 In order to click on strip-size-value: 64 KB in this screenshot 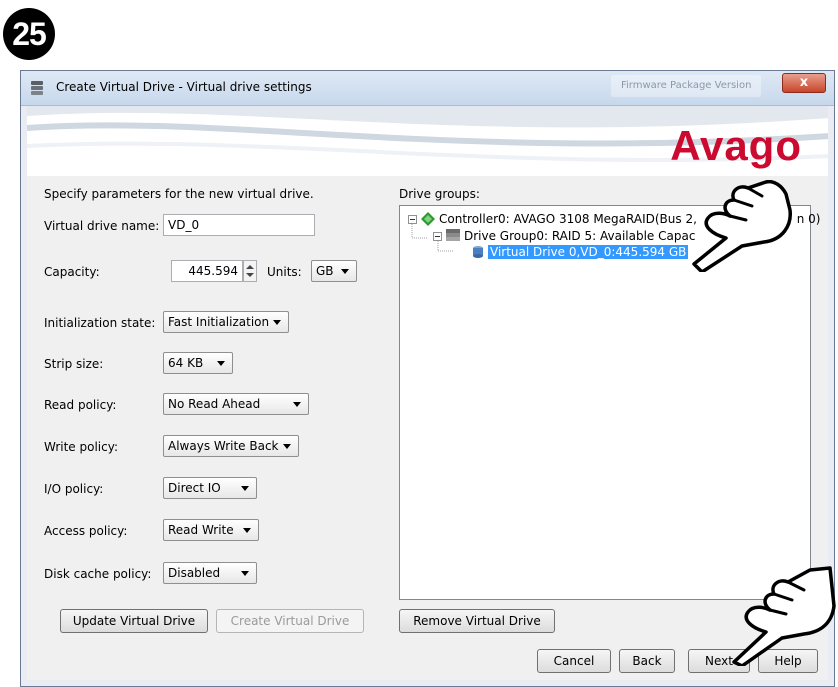, I will do `click(186, 363)`.